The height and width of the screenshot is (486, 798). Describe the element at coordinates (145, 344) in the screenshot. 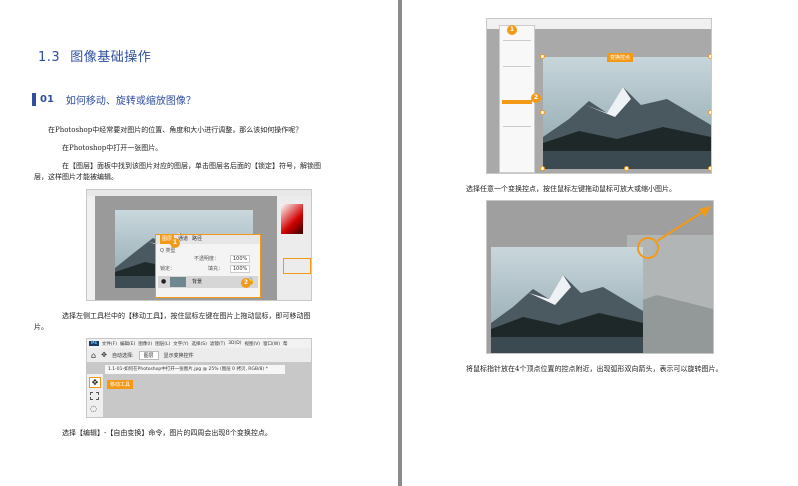

I see `menu-image: 图像(I)` at that location.